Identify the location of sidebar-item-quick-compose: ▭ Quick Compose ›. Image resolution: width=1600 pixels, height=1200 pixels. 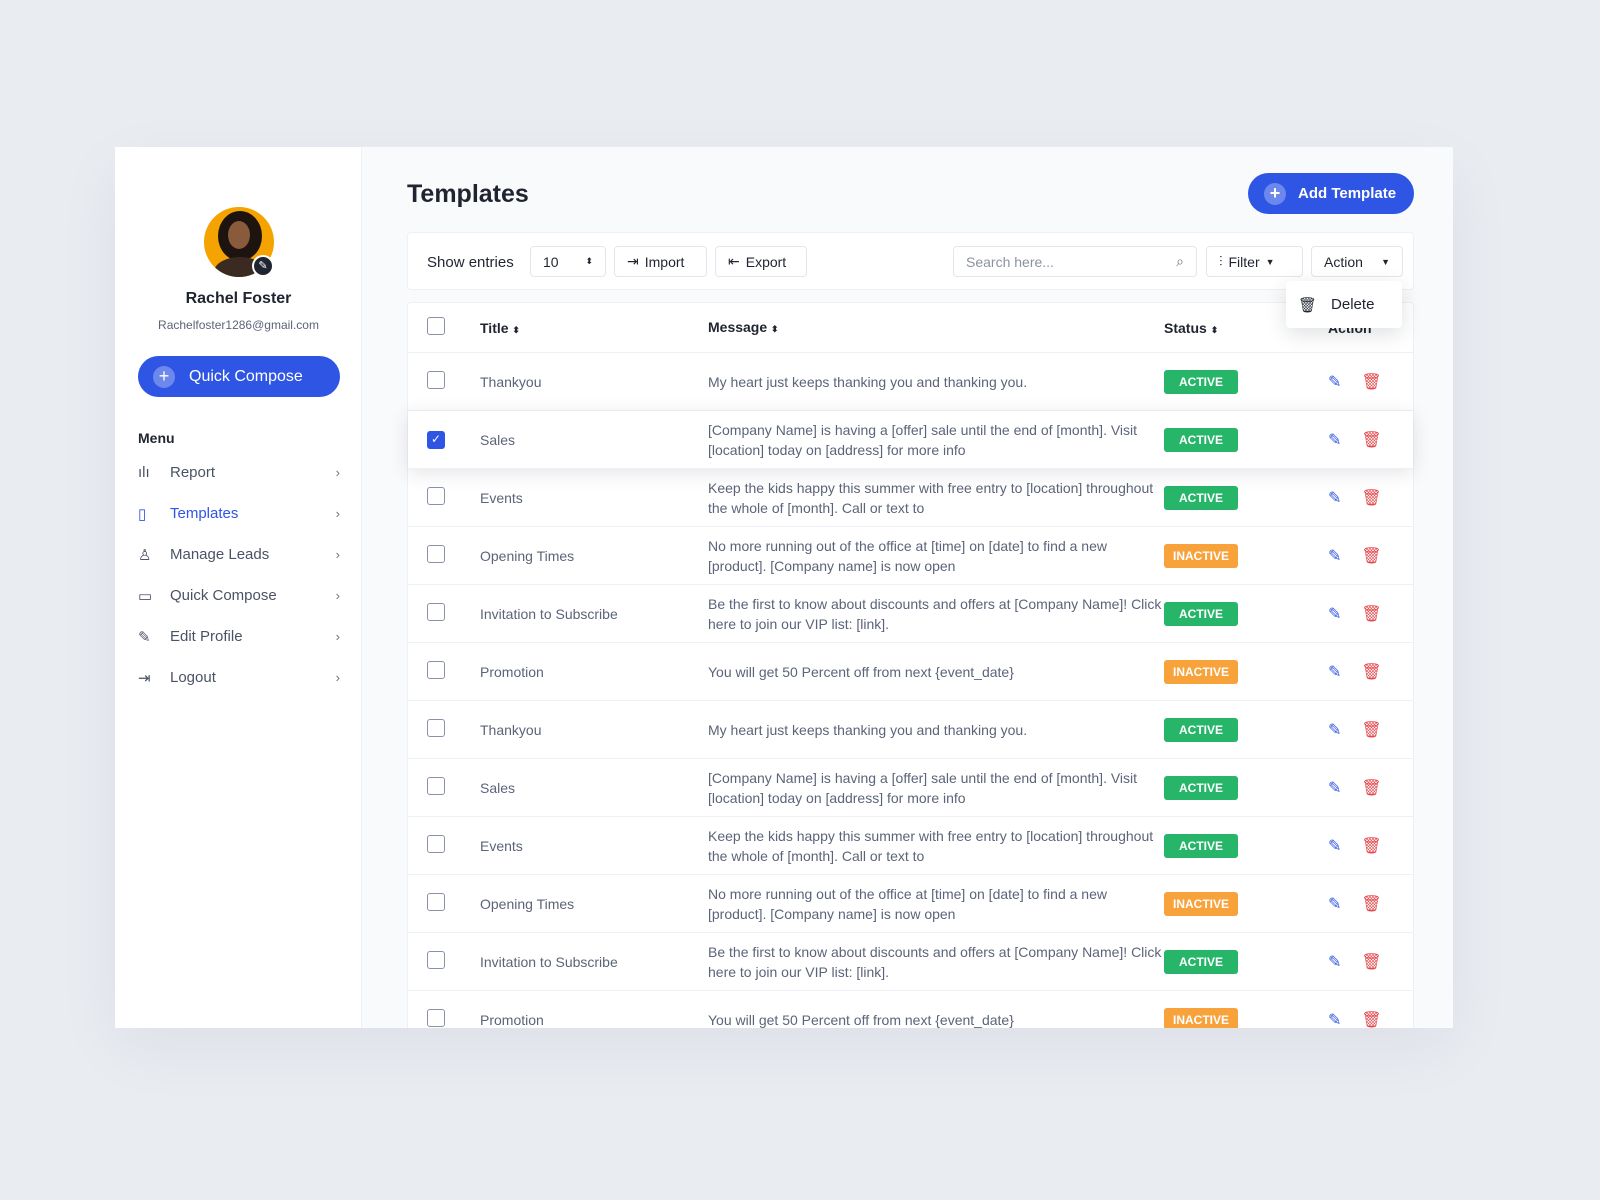
(239, 595).